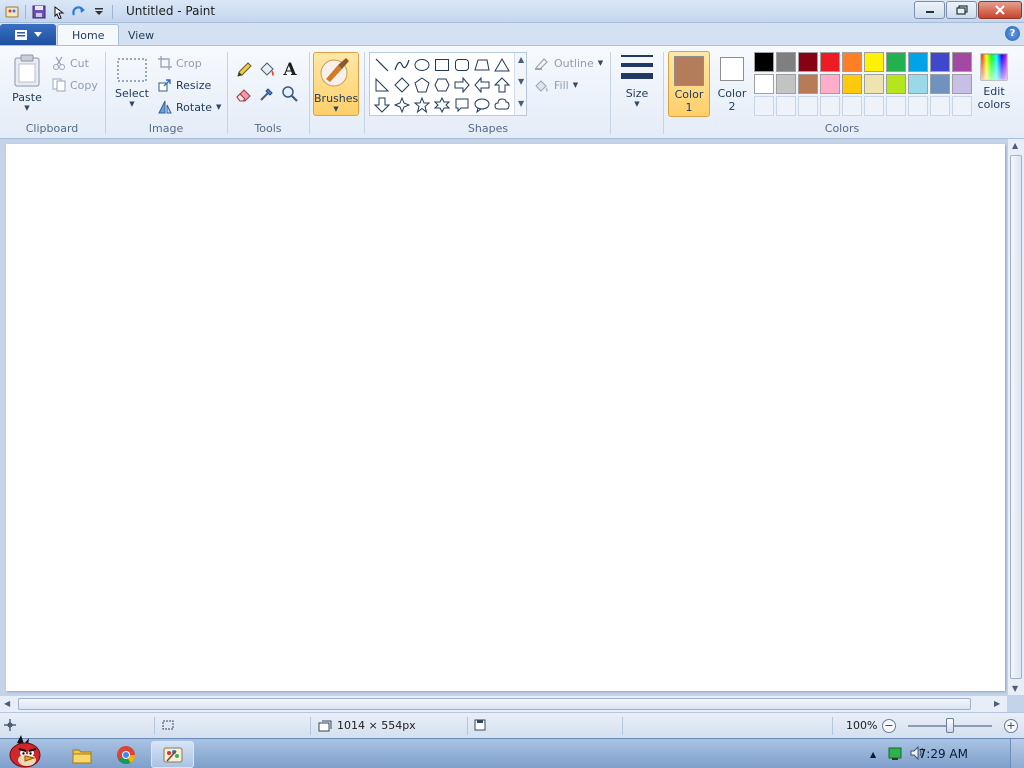 This screenshot has height=768, width=1024. I want to click on start-button, so click(26, 751).